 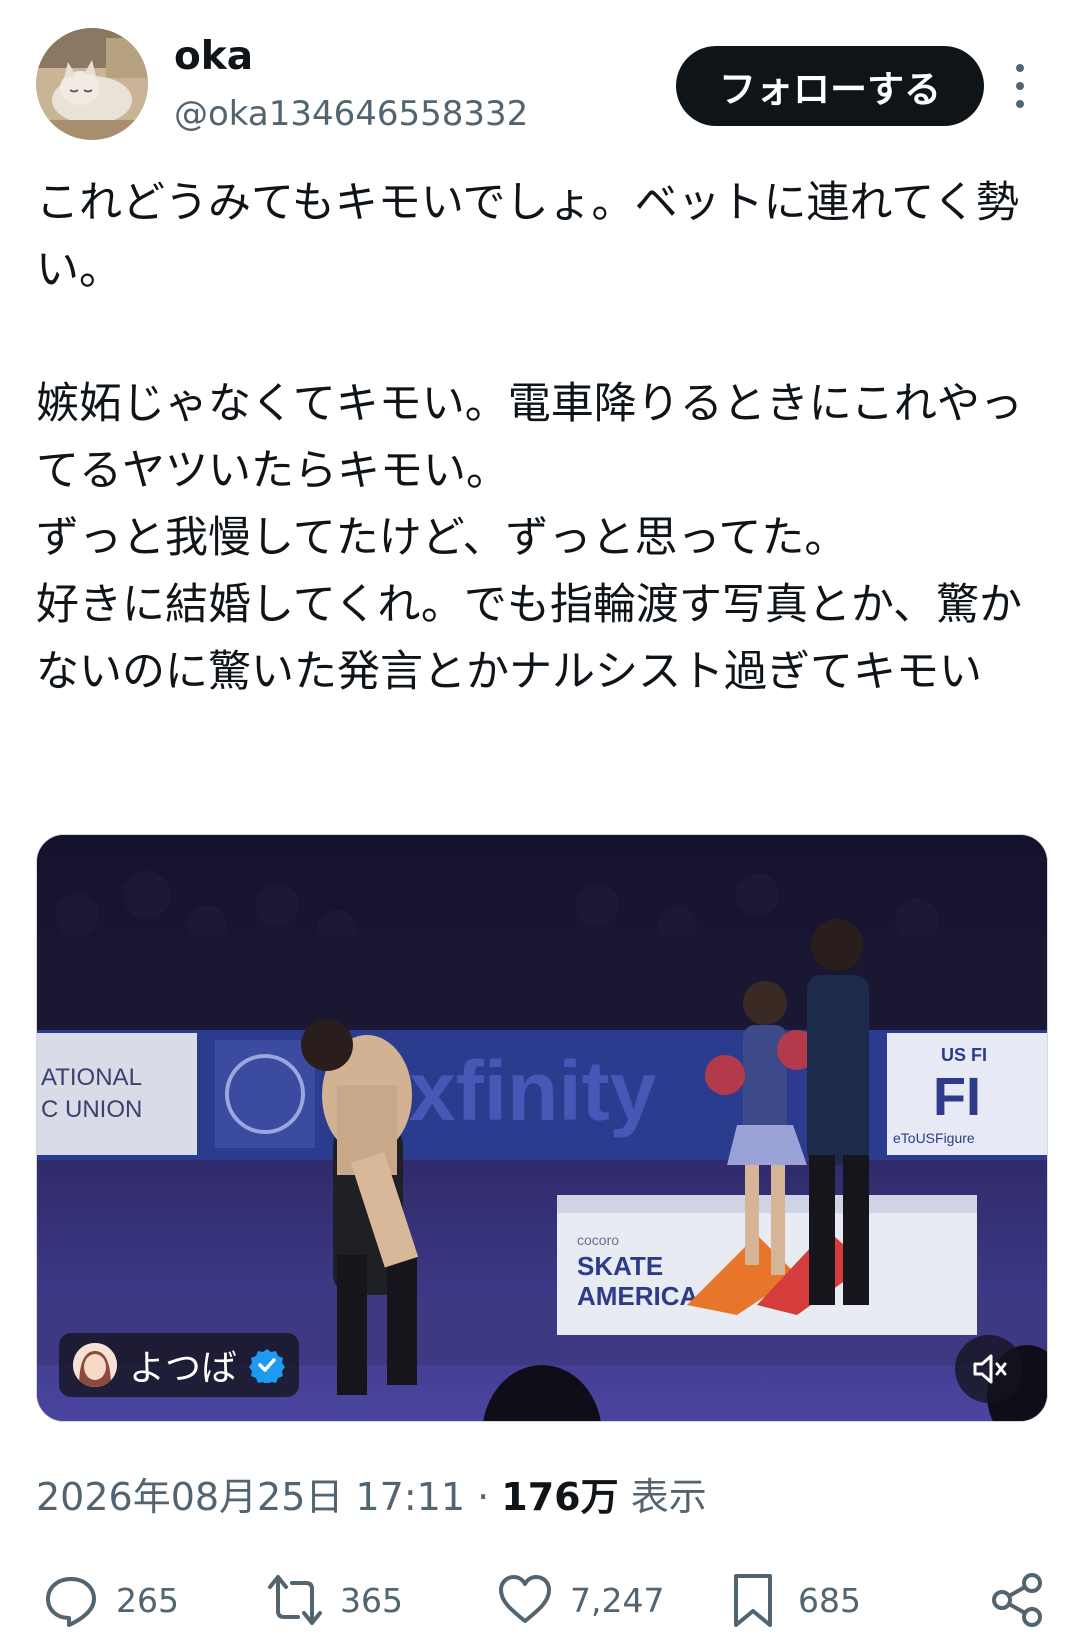 What do you see at coordinates (989, 1369) in the screenshot?
I see `speaker-muted-icon` at bounding box center [989, 1369].